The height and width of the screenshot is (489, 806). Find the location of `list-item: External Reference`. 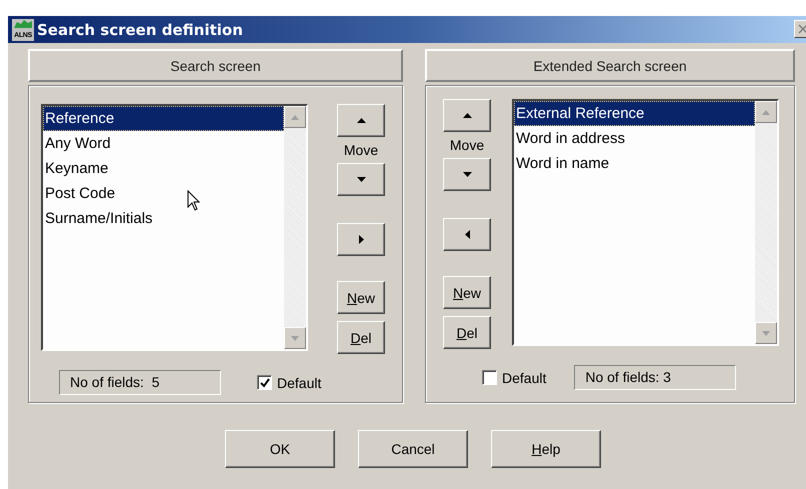

list-item: External Reference is located at coordinates (634, 113).